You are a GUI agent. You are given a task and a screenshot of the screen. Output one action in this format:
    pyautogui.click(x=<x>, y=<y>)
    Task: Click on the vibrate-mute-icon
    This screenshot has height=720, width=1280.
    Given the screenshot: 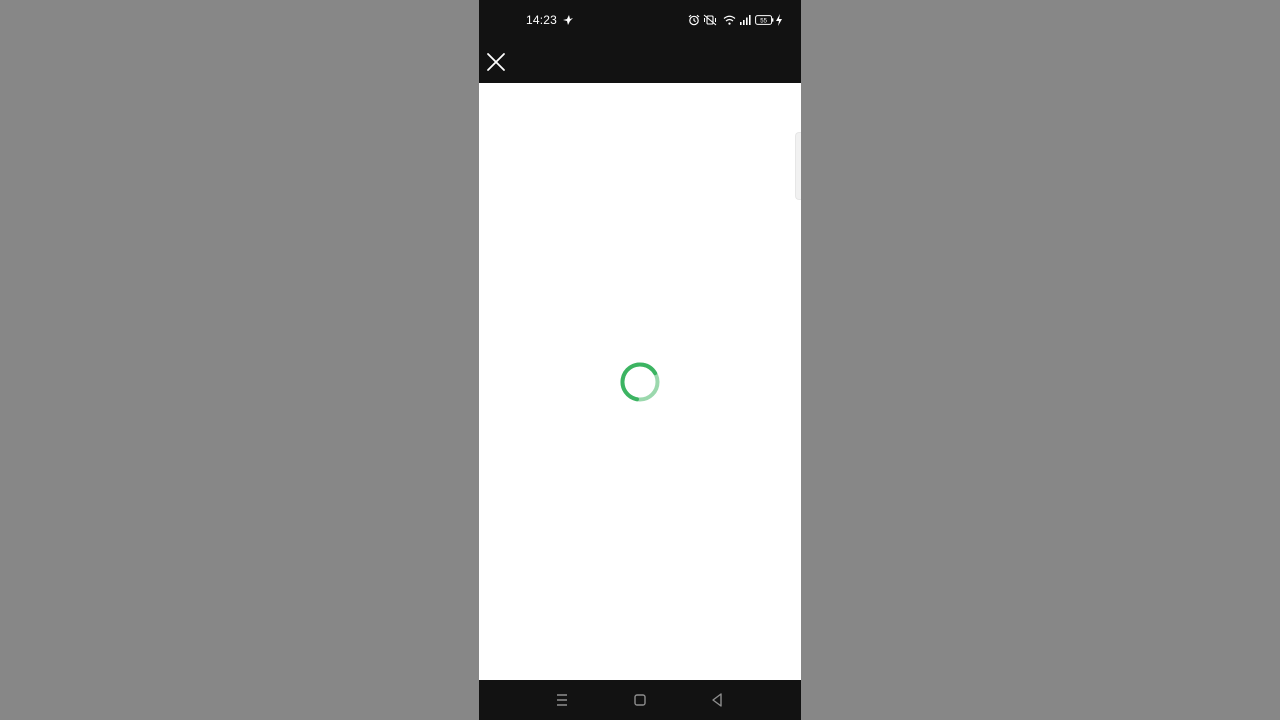 What is the action you would take?
    pyautogui.click(x=710, y=20)
    